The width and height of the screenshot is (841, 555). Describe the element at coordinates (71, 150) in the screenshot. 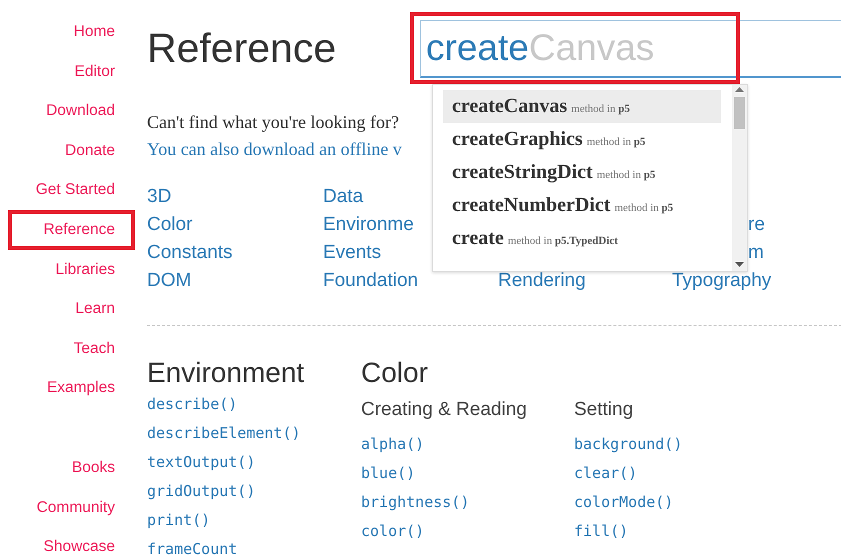

I see `sidebar-link: Donate` at that location.